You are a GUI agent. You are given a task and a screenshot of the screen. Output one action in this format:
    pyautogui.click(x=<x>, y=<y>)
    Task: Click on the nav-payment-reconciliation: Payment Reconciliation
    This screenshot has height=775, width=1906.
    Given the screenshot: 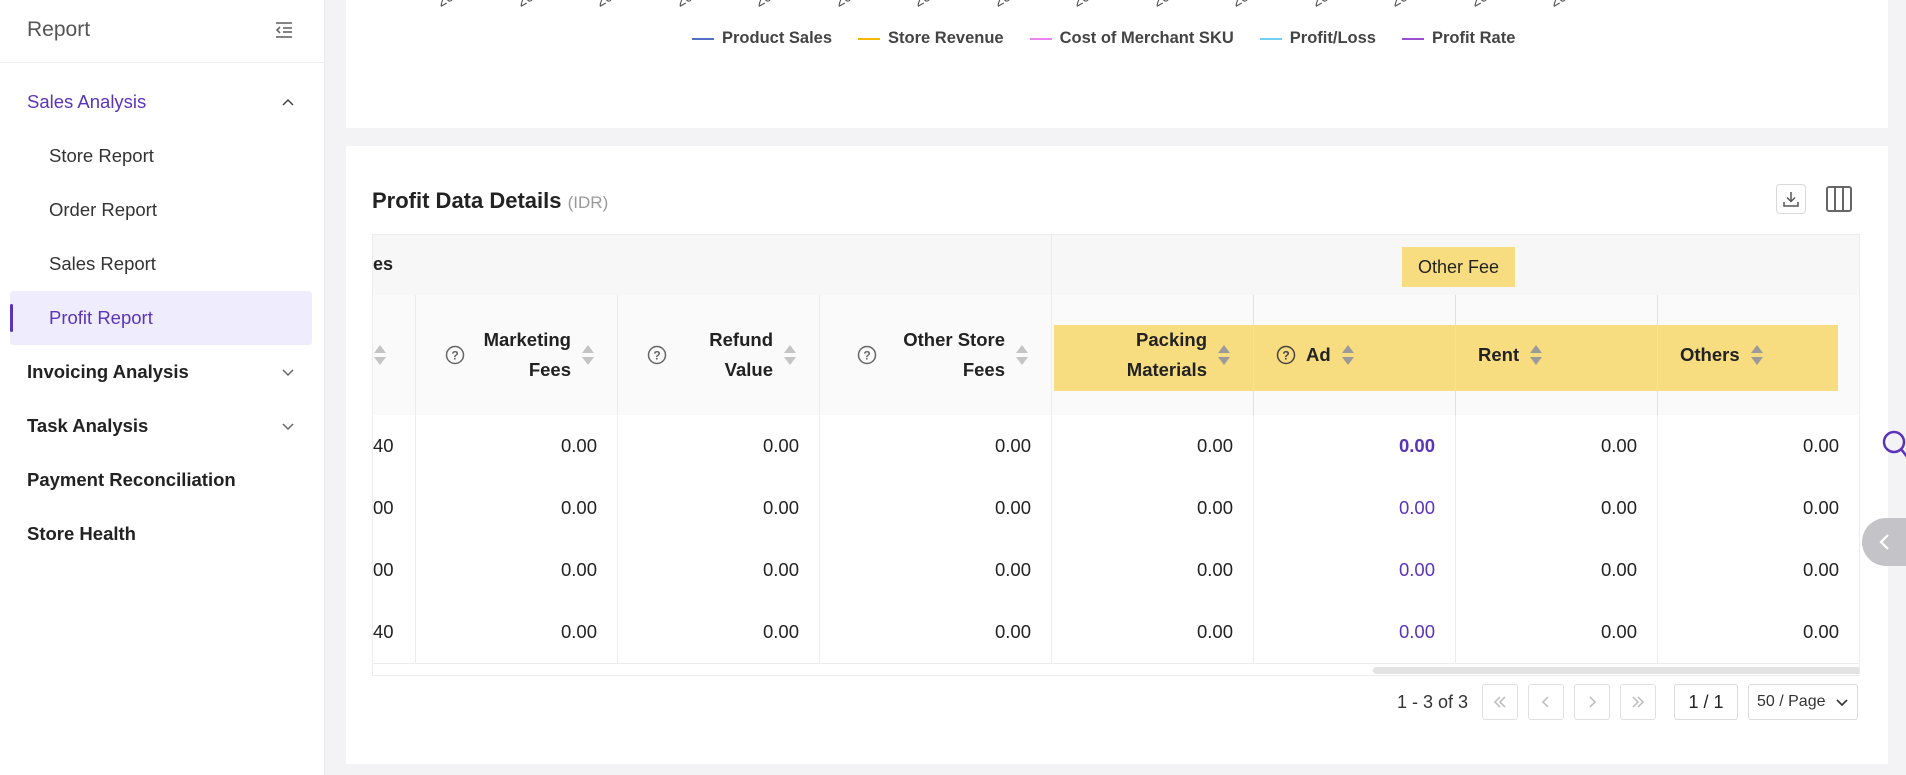 What is the action you would take?
    pyautogui.click(x=161, y=480)
    